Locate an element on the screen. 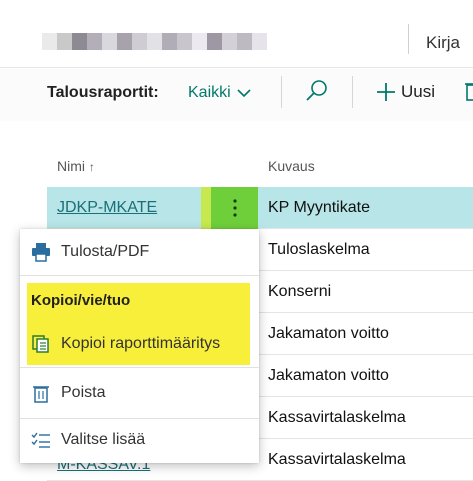 The height and width of the screenshot is (481, 473). row-actions-button is located at coordinates (234, 208).